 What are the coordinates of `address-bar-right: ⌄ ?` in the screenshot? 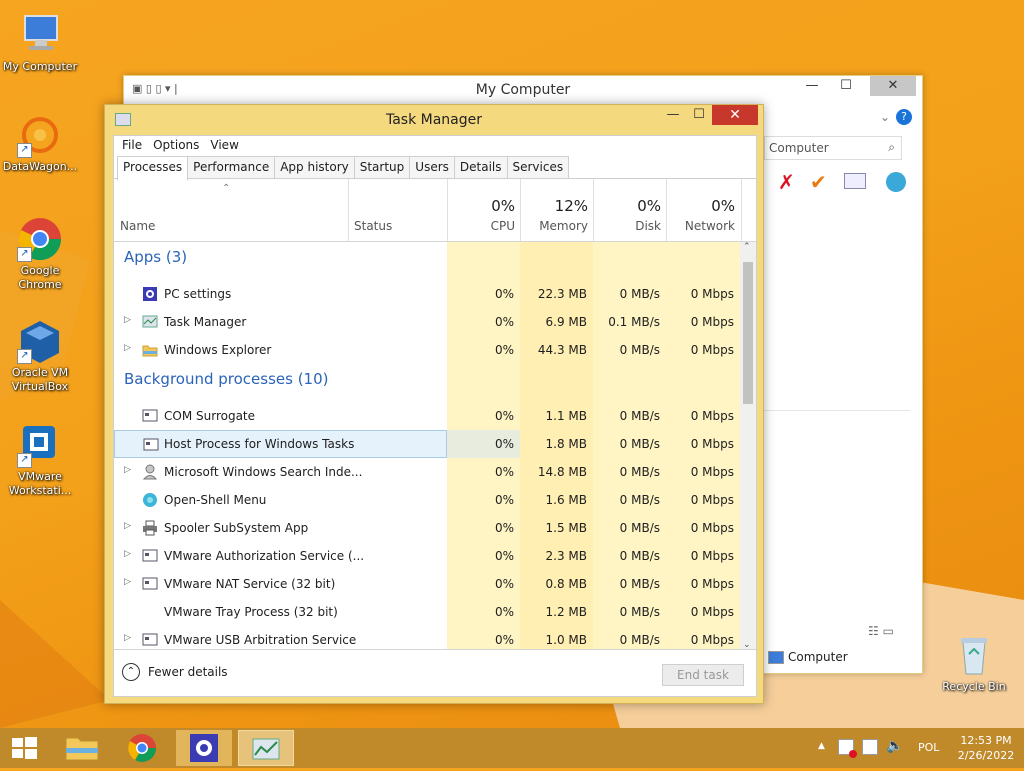 It's located at (839, 118).